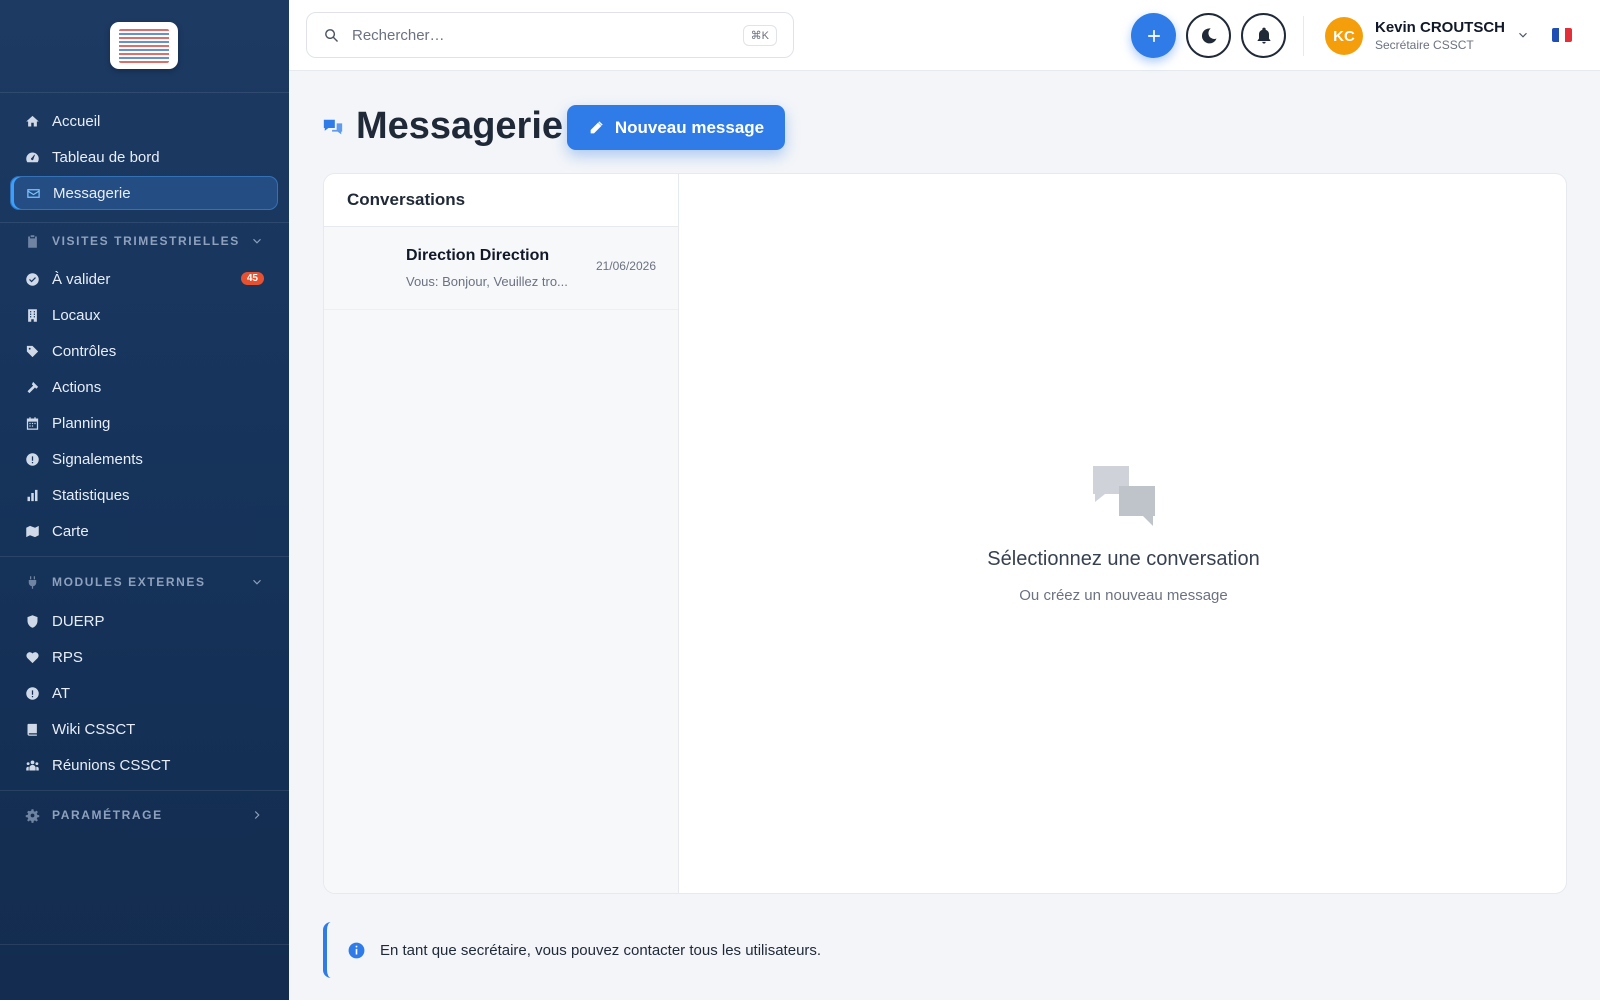 The height and width of the screenshot is (1000, 1600). What do you see at coordinates (144, 193) in the screenshot?
I see `sidebar-item-messagerie: Messagerie` at bounding box center [144, 193].